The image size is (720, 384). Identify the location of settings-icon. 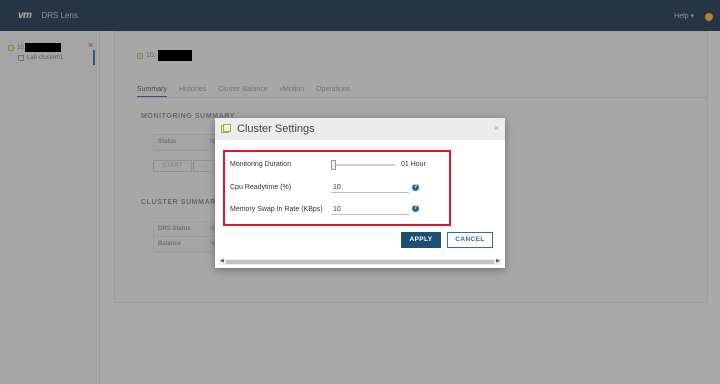
(226, 128).